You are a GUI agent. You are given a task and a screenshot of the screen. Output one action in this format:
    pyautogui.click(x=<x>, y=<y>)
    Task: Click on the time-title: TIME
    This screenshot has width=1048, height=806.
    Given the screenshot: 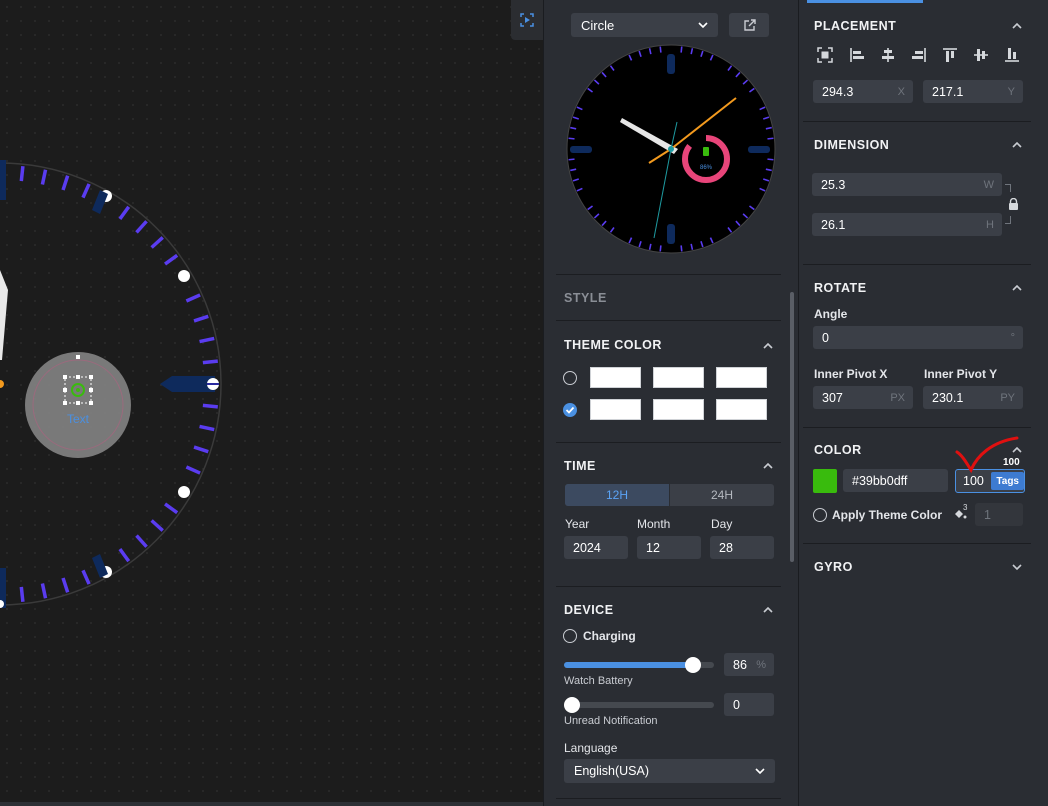 What is the action you would take?
    pyautogui.click(x=580, y=466)
    